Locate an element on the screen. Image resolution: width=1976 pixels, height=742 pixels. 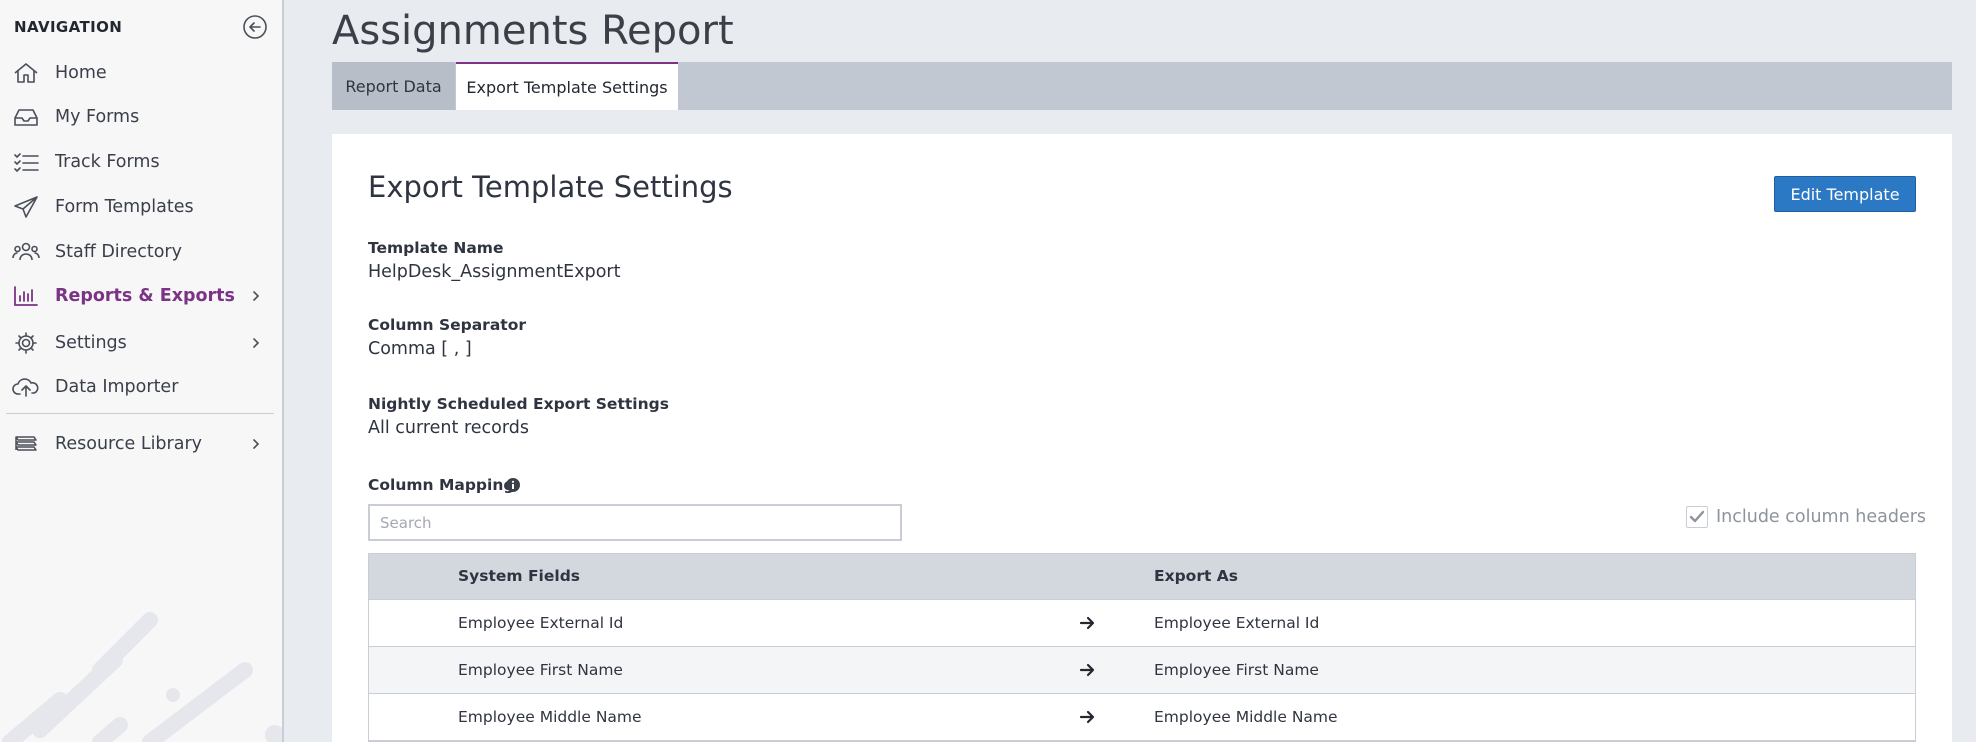
page-title: Assignments Report is located at coordinates (533, 31).